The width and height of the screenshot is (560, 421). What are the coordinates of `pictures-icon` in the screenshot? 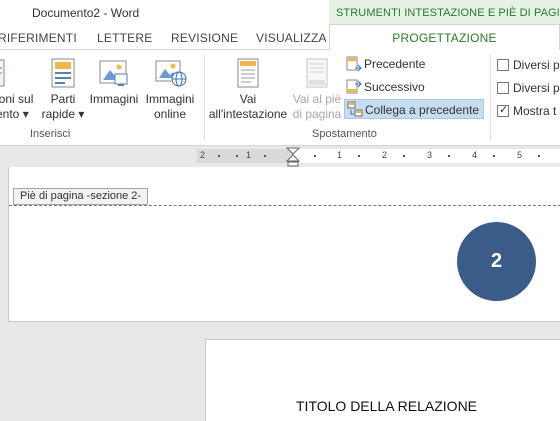 It's located at (113, 73).